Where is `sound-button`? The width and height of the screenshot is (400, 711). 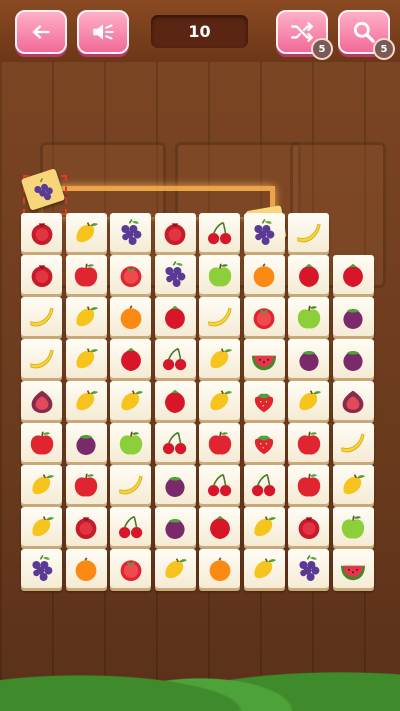
sound-button is located at coordinates (103, 32).